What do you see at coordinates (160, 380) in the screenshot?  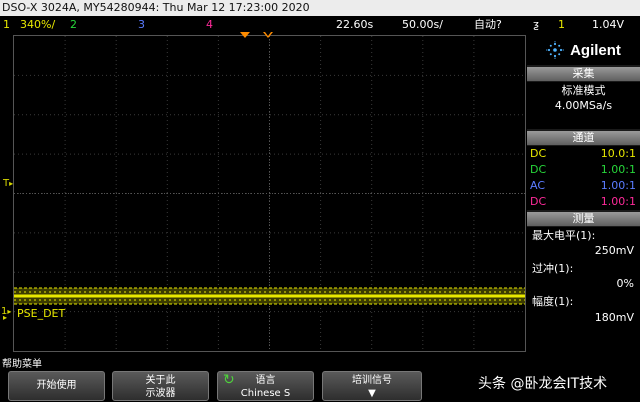 I see `about-line1: 关于此` at bounding box center [160, 380].